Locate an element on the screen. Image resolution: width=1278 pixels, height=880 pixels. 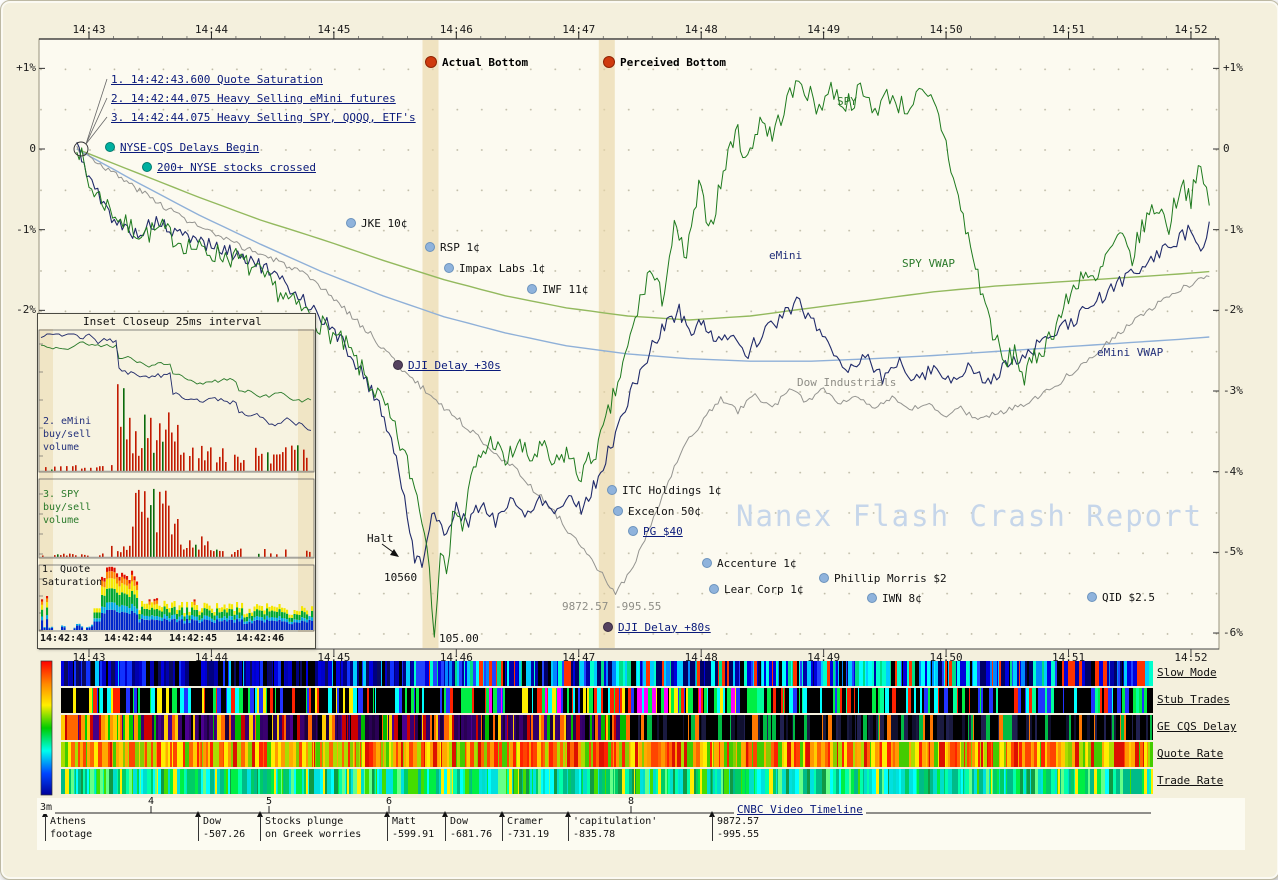
annotation-lear-corp-1: Lear Corp 1¢ is located at coordinates (756, 589).